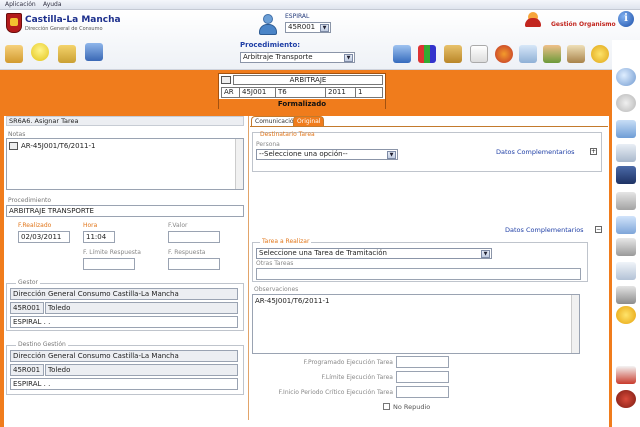 The width and height of the screenshot is (640, 427). Describe the element at coordinates (626, 375) in the screenshot. I see `cancel-icon` at that location.